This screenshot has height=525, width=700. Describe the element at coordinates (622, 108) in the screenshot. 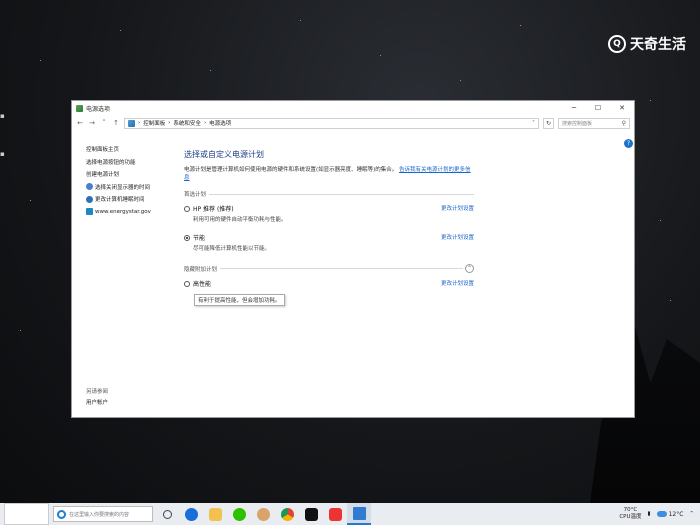

I see `close-button: ✕` at that location.